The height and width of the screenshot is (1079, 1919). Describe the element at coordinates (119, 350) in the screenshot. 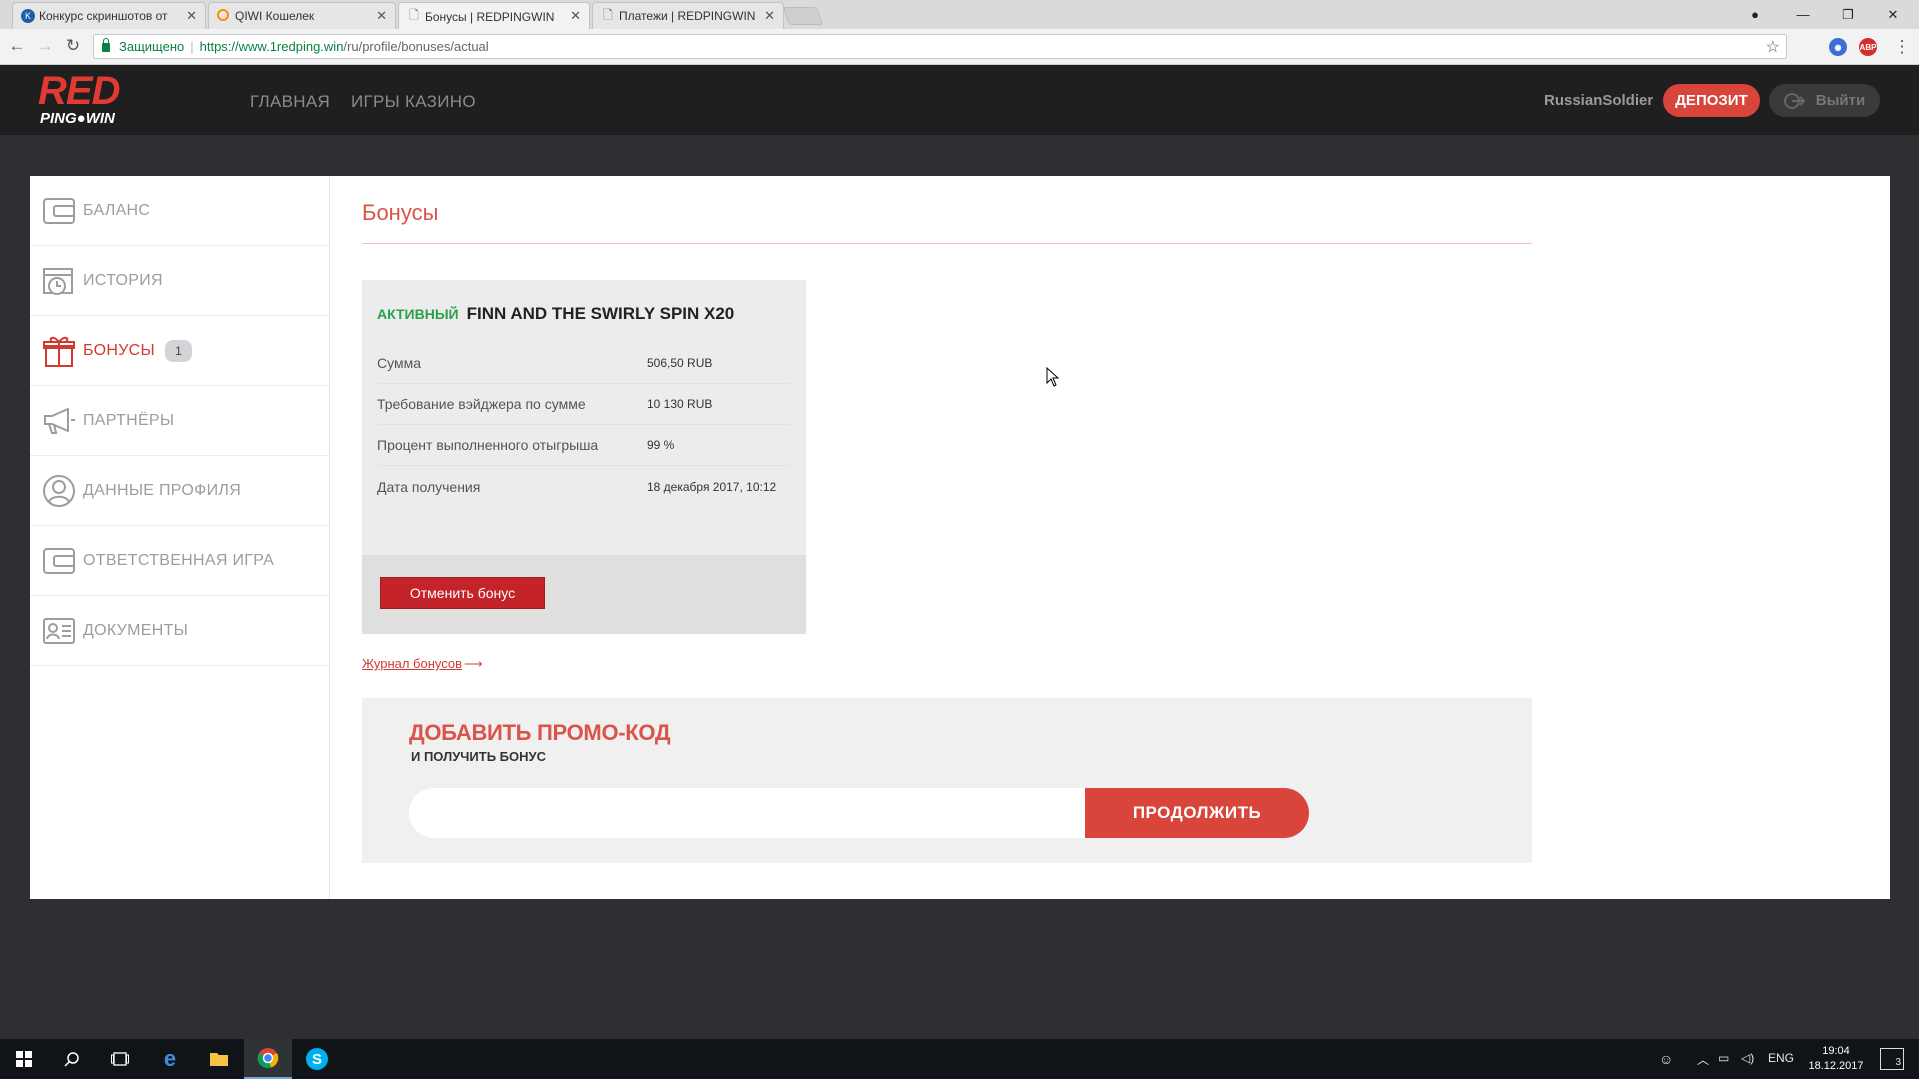

I see `sidebar-item-label: БОНУСЫ` at that location.